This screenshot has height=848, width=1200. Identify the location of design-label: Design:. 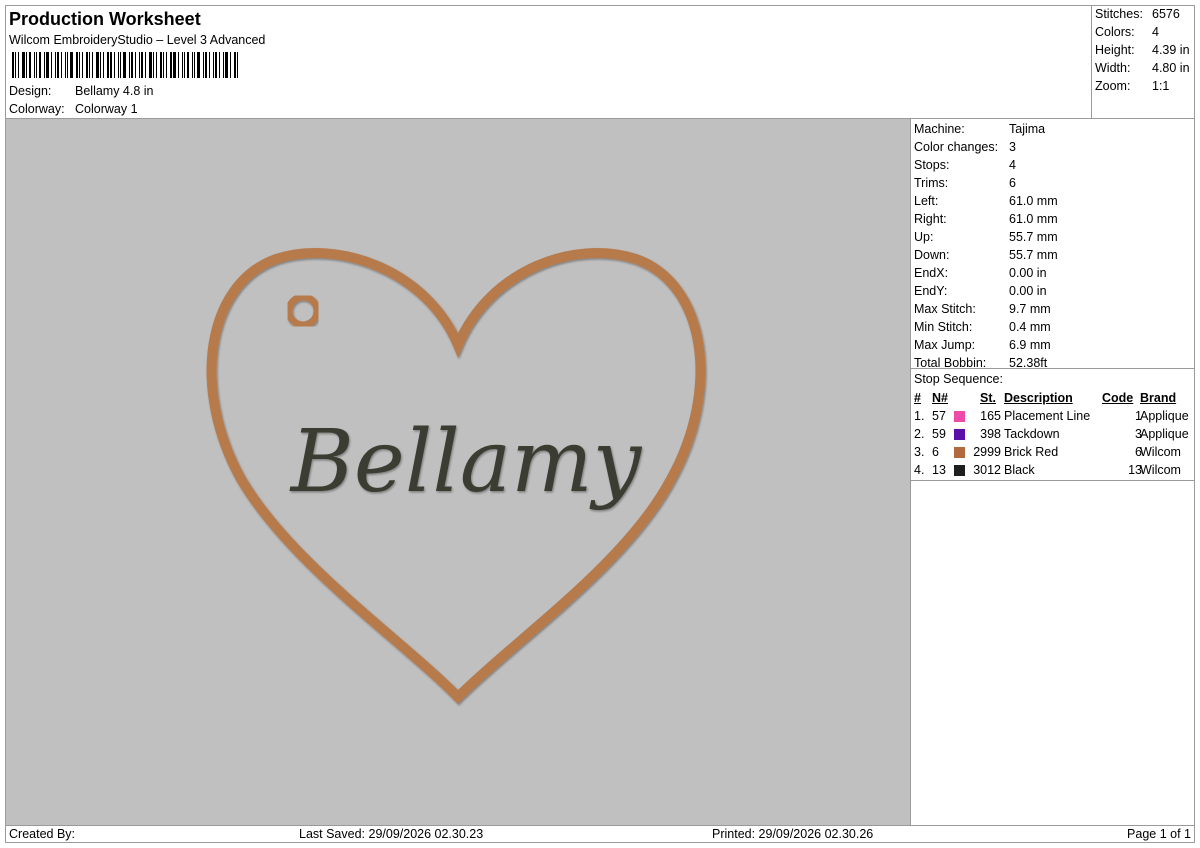
(30, 91).